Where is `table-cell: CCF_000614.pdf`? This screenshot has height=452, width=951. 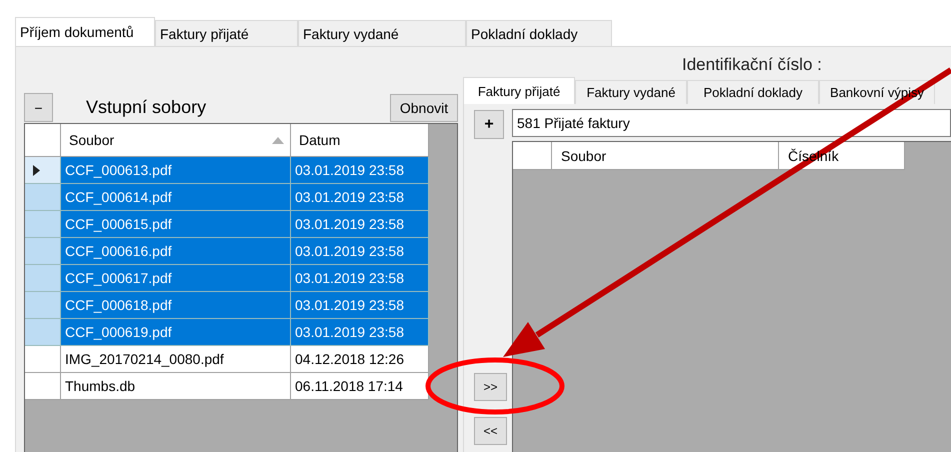
table-cell: CCF_000614.pdf is located at coordinates (176, 197).